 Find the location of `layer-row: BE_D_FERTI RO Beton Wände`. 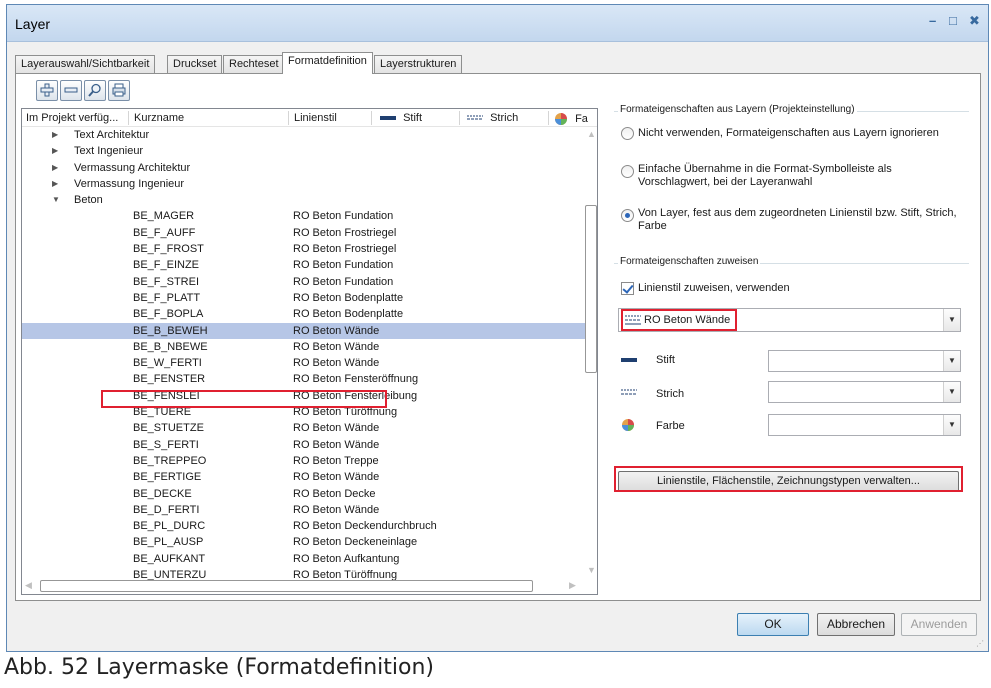

layer-row: BE_D_FERTI RO Beton Wände is located at coordinates (309, 510).